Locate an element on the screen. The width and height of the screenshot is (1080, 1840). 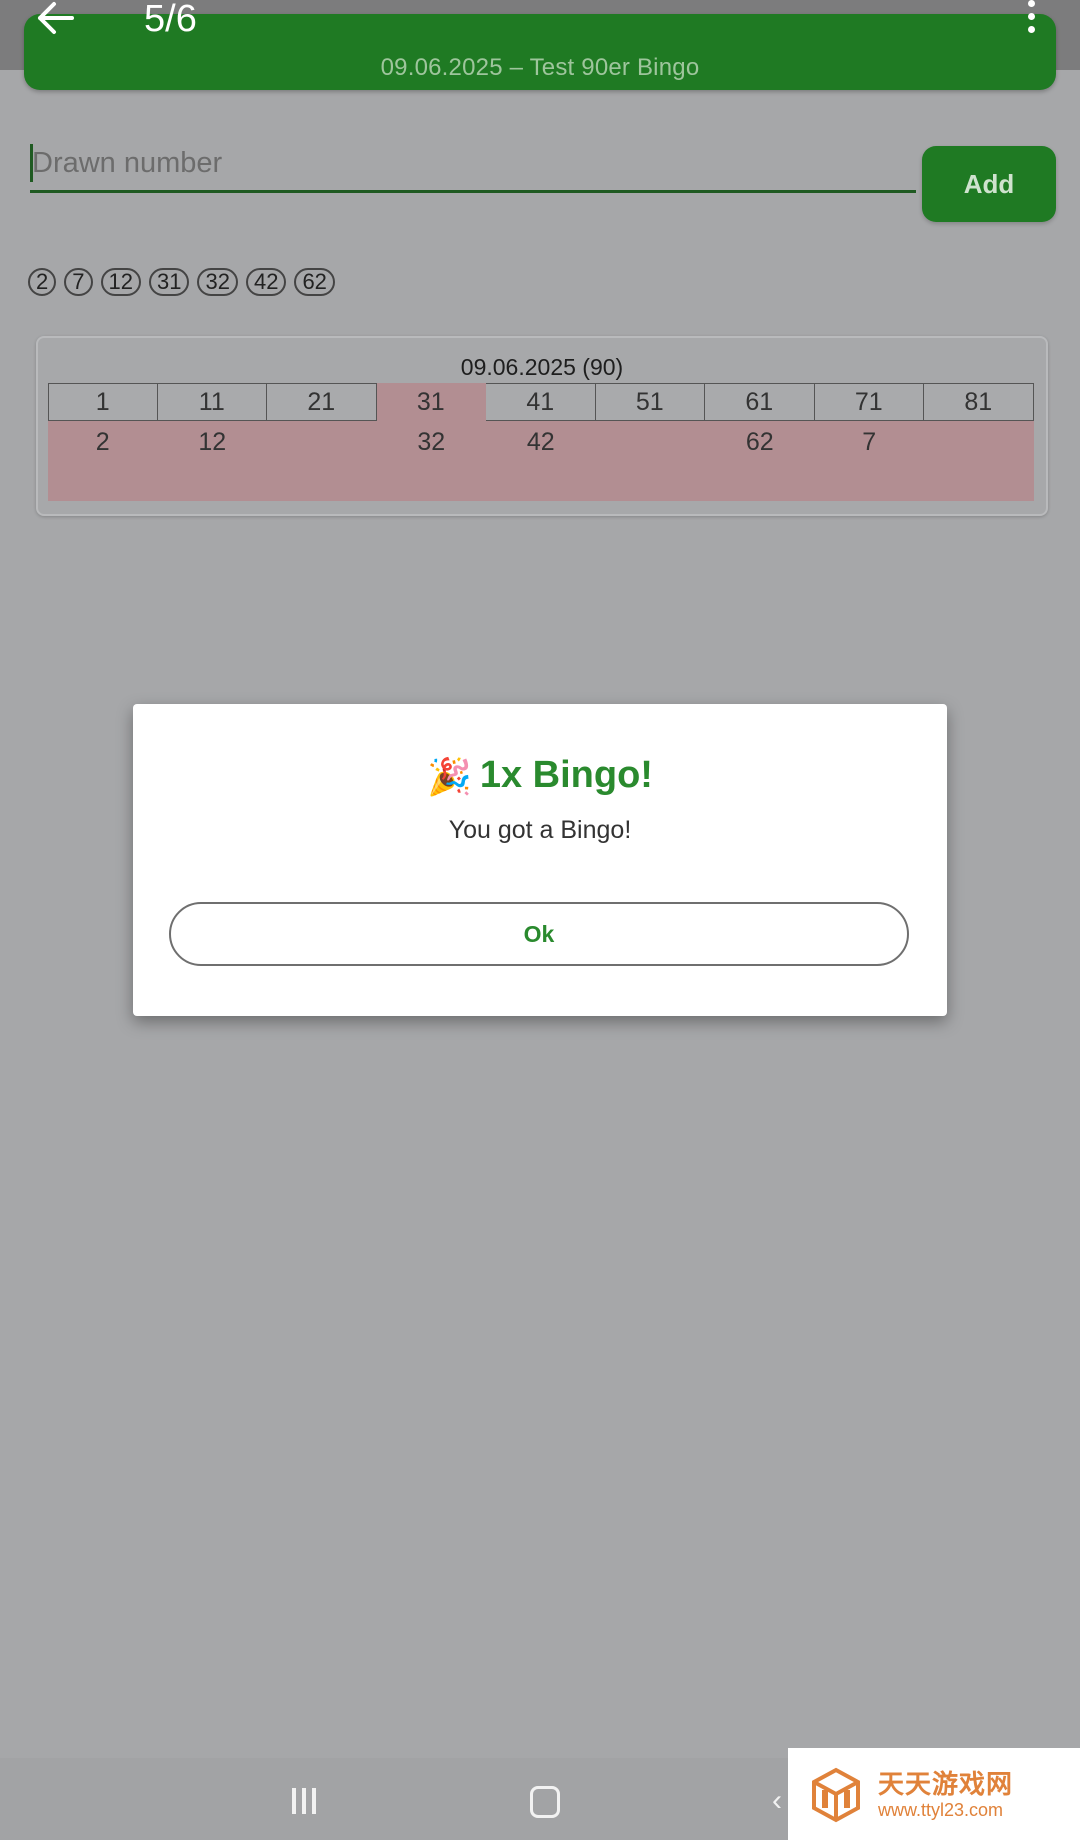
card-cell: 61 is located at coordinates (760, 402).